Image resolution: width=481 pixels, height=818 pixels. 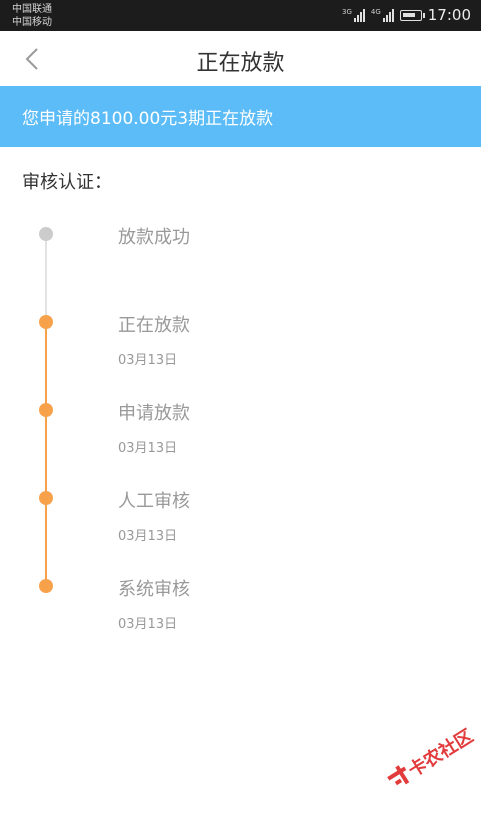 I want to click on timeline-step-label: 人工审核, so click(x=154, y=501).